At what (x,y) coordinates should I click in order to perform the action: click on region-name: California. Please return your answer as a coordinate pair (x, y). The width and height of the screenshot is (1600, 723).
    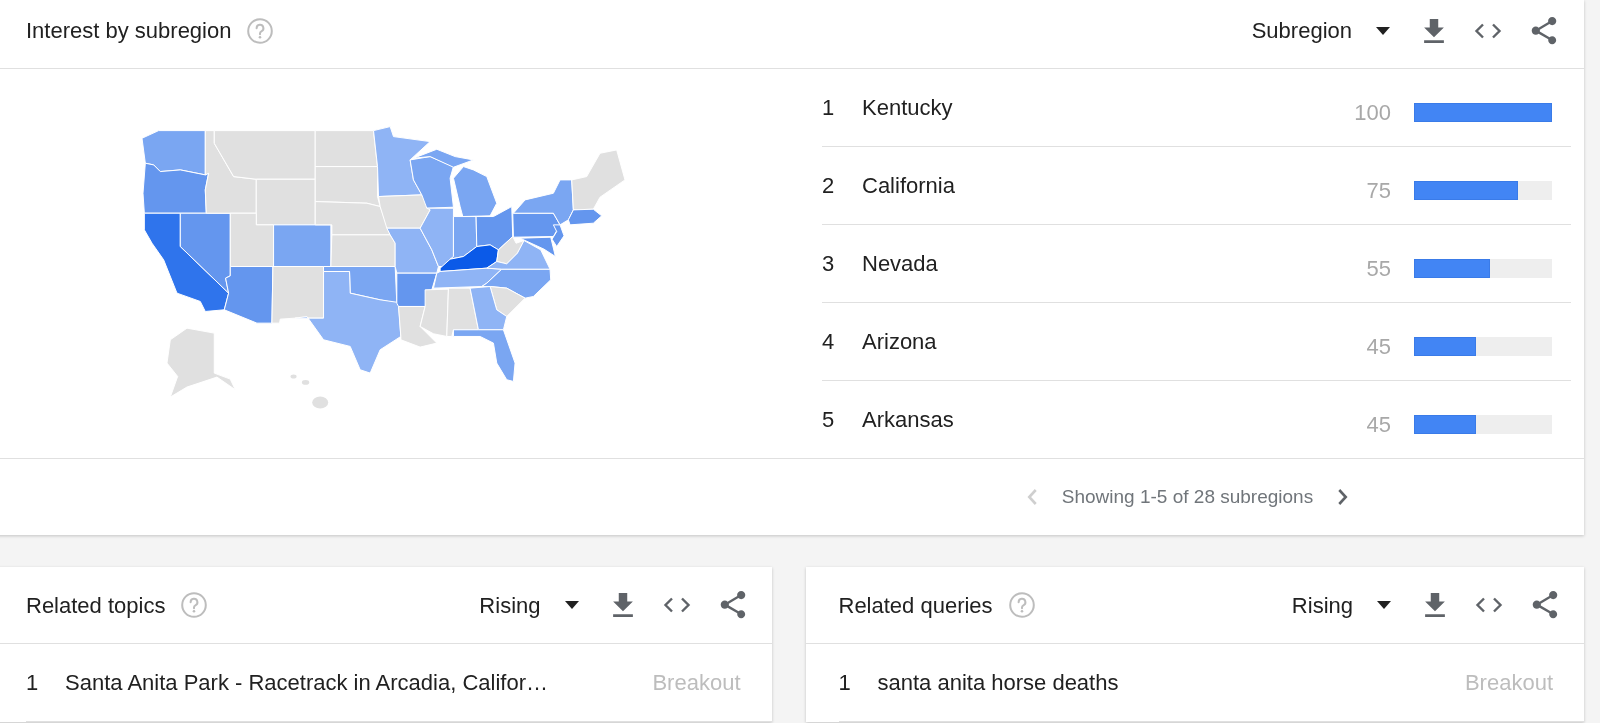
    Looking at the image, I should click on (909, 186).